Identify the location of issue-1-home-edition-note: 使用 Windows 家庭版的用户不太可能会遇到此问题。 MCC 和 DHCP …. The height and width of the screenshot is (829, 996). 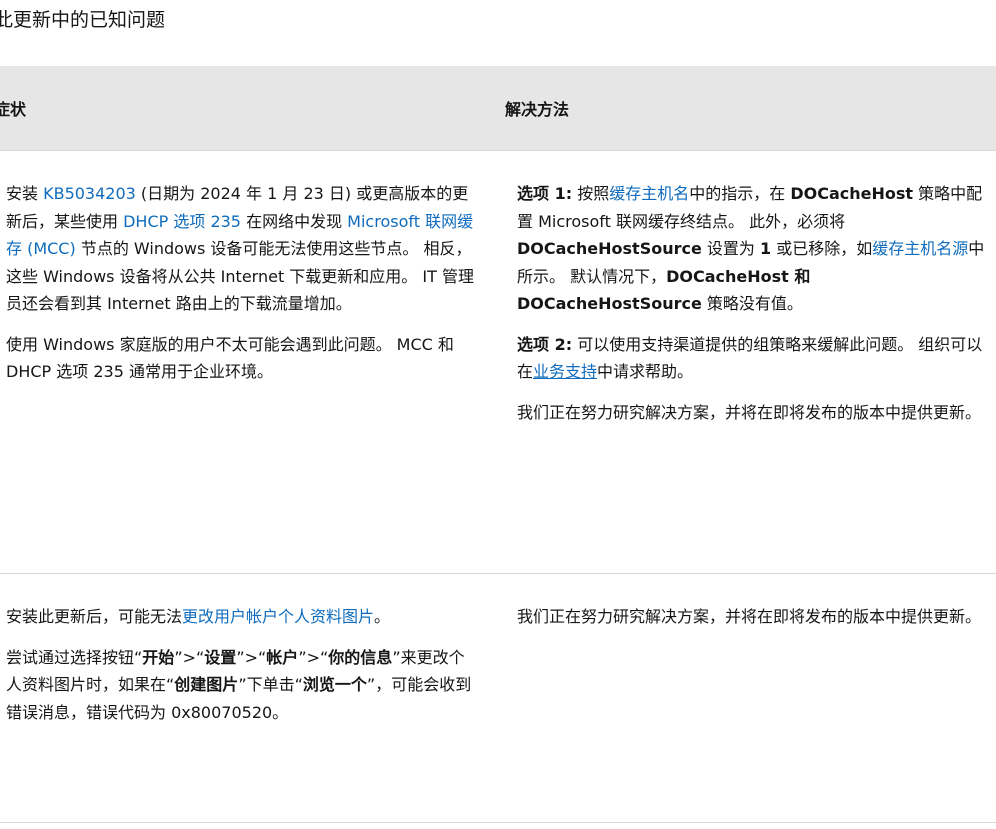
(230, 358).